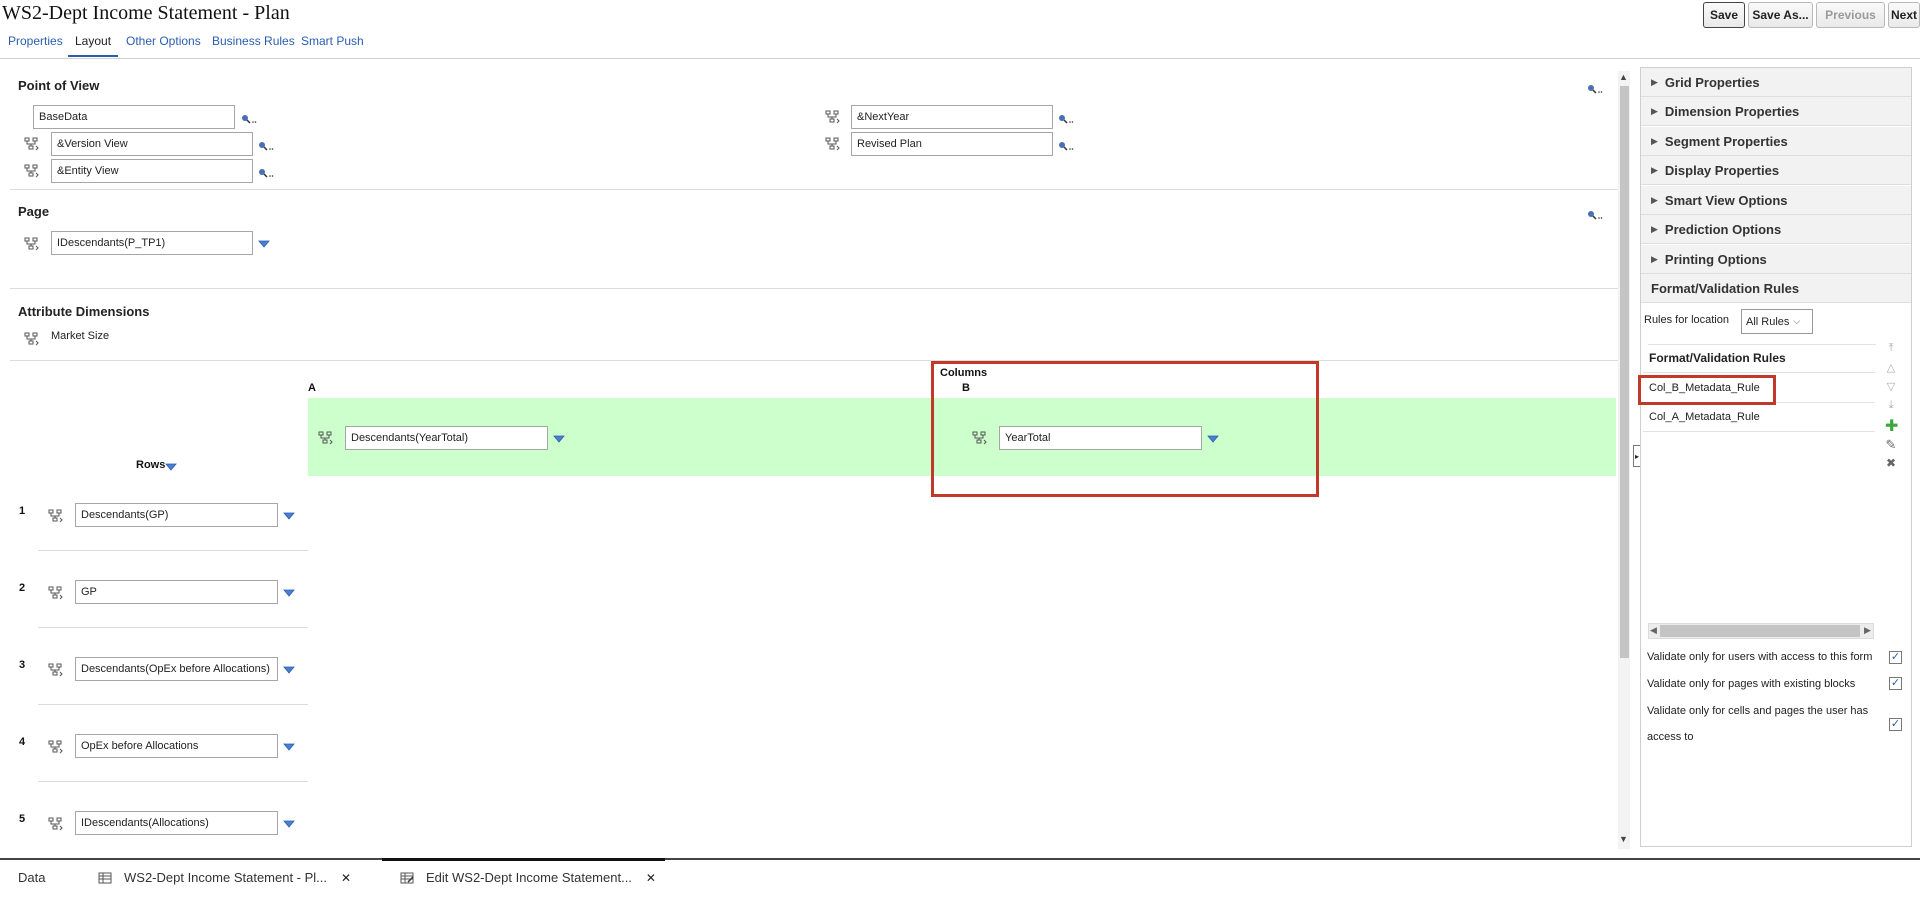 The height and width of the screenshot is (905, 1920). I want to click on row-number: 2, so click(22, 588).